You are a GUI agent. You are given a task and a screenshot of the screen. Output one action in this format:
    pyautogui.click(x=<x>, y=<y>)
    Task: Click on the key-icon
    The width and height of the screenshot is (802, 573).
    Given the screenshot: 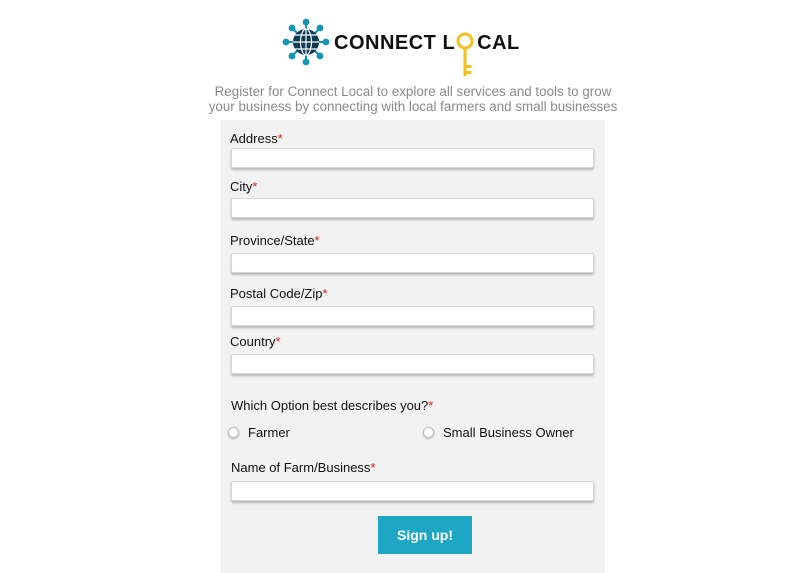 What is the action you would take?
    pyautogui.click(x=465, y=54)
    